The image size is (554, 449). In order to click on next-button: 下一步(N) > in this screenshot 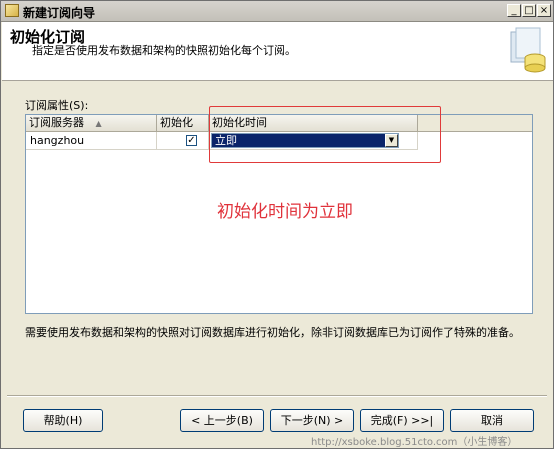, I will do `click(312, 420)`.